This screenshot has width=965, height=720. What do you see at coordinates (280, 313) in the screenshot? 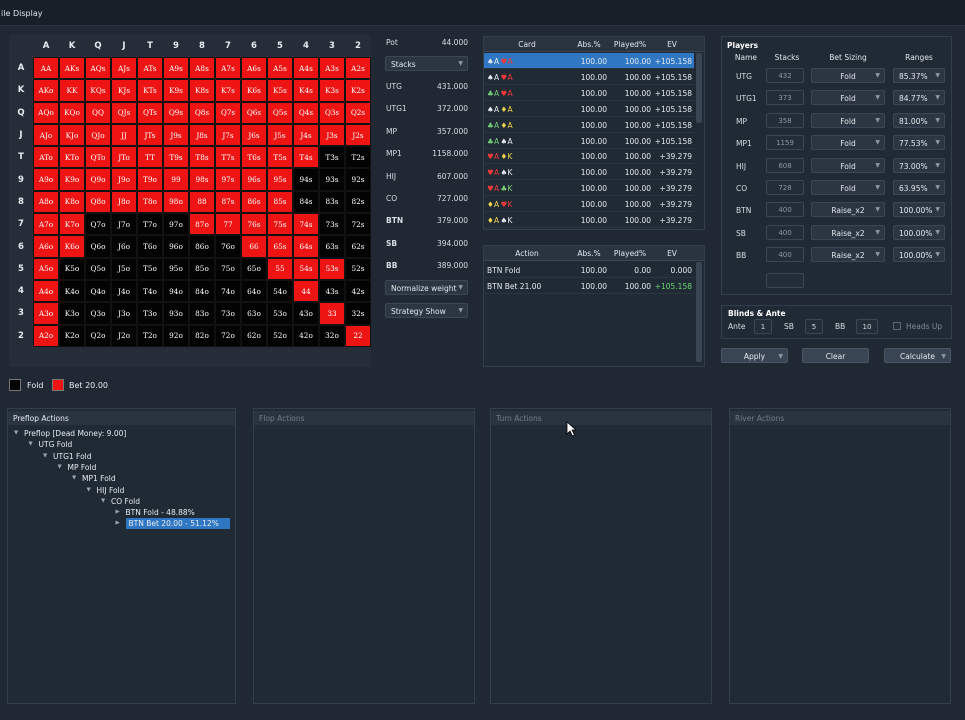
I see `hand-cell: 53o` at bounding box center [280, 313].